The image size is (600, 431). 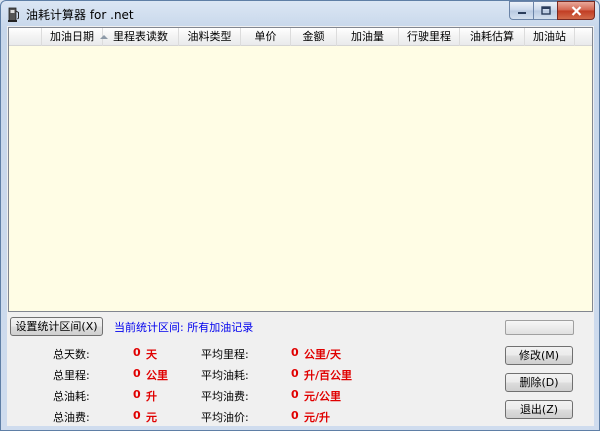 I want to click on minimize-button, so click(x=521, y=10).